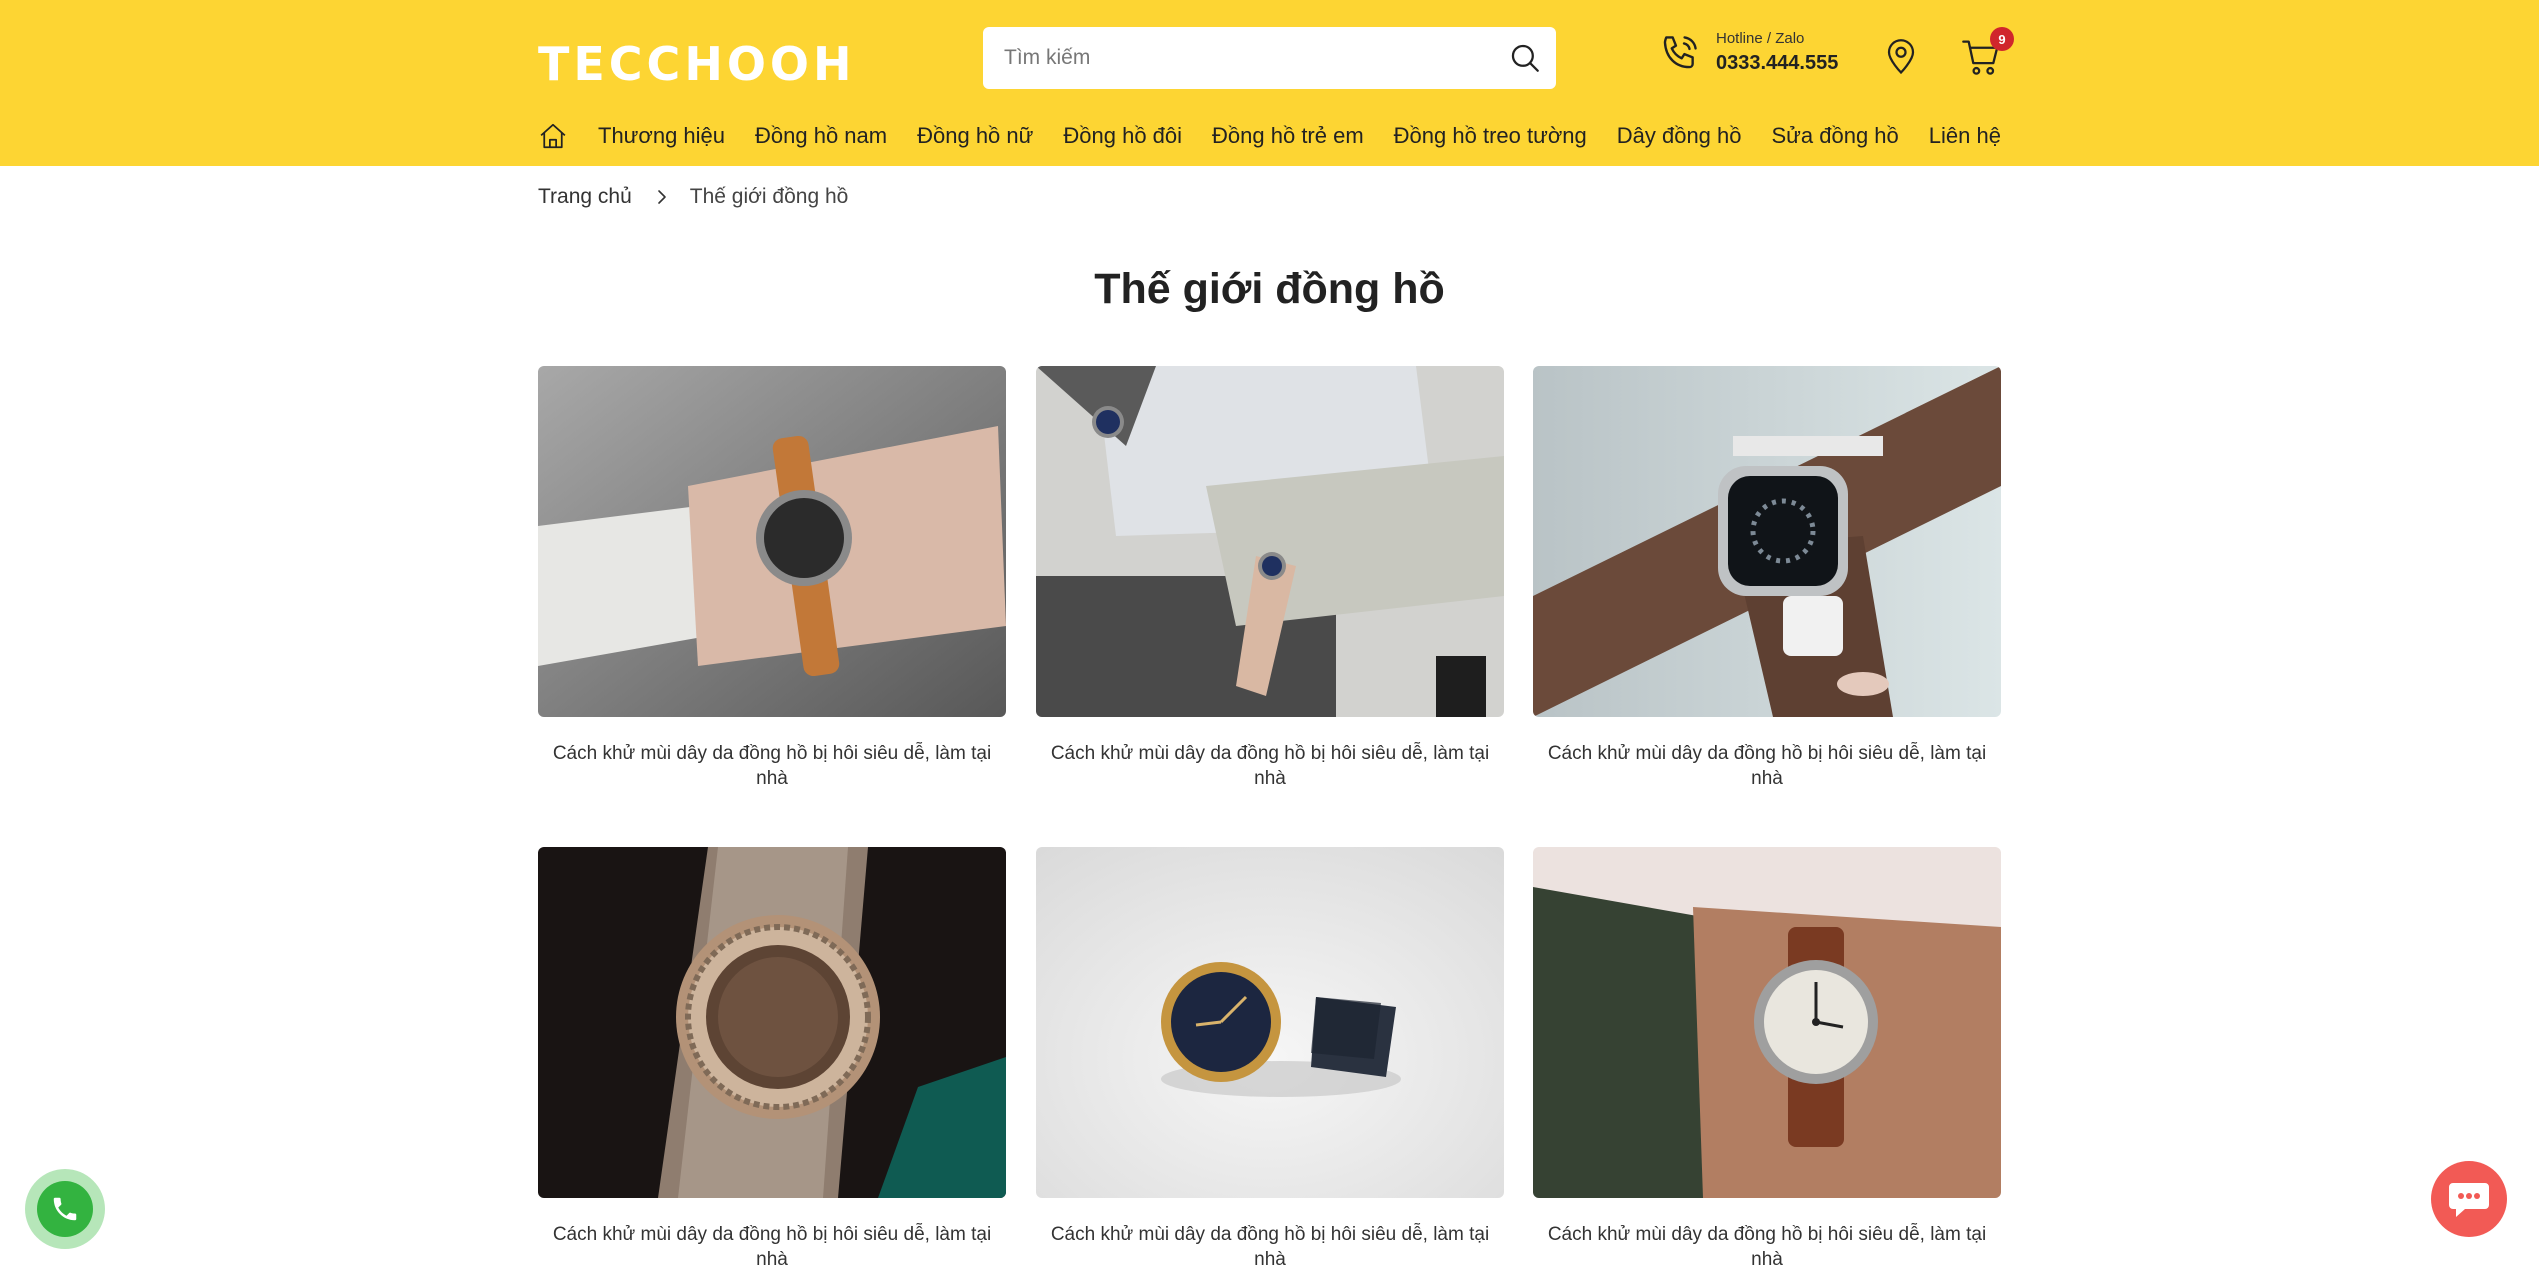 This screenshot has width=2539, height=1272. Describe the element at coordinates (1760, 38) in the screenshot. I see `hotline-label: Hotline / Zalo` at that location.